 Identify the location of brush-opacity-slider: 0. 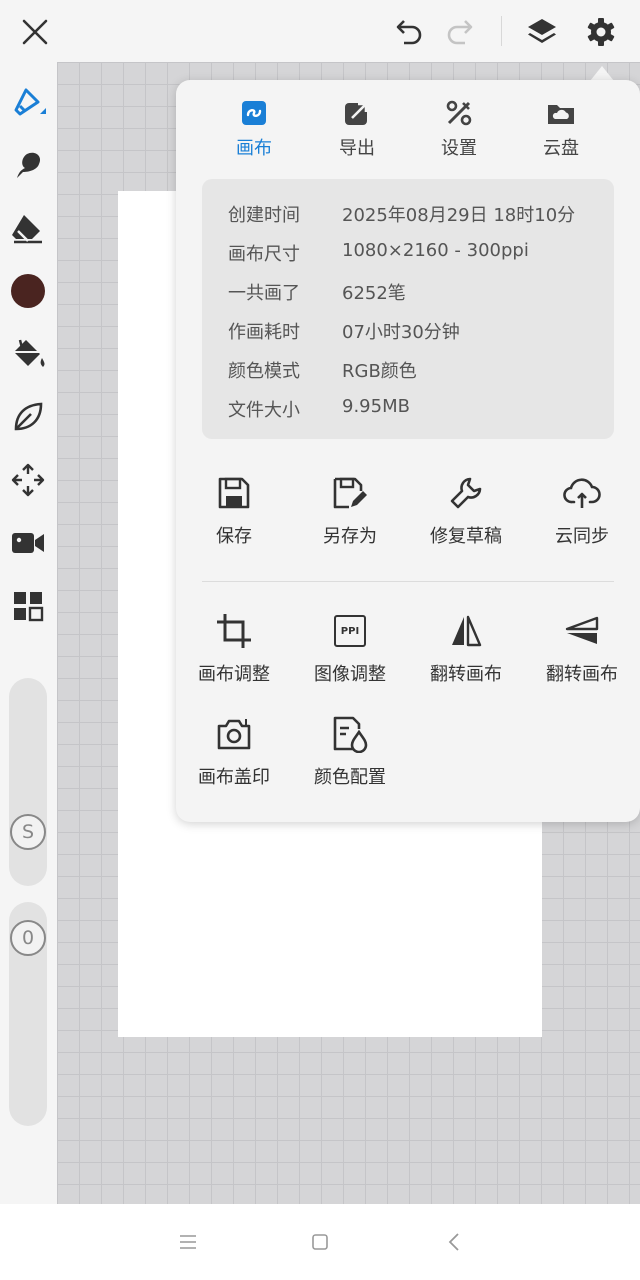
(28, 1014).